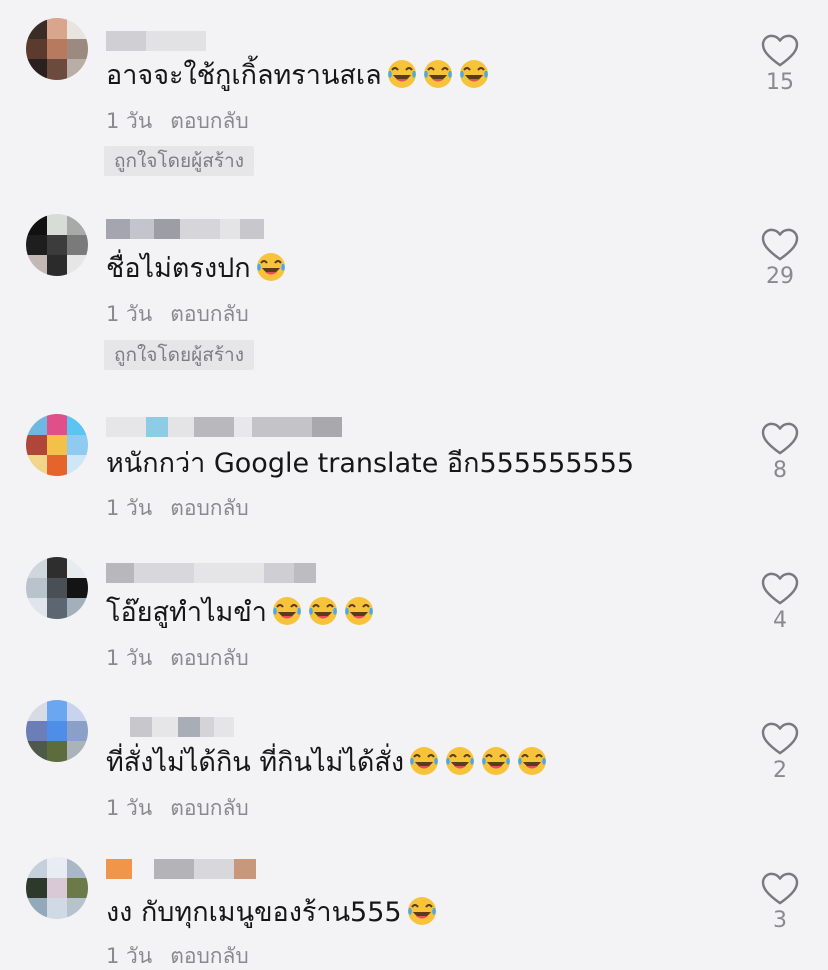  I want to click on comment-text: อาจจะใช้กูเกิ้ลทรานสเล, so click(298, 76).